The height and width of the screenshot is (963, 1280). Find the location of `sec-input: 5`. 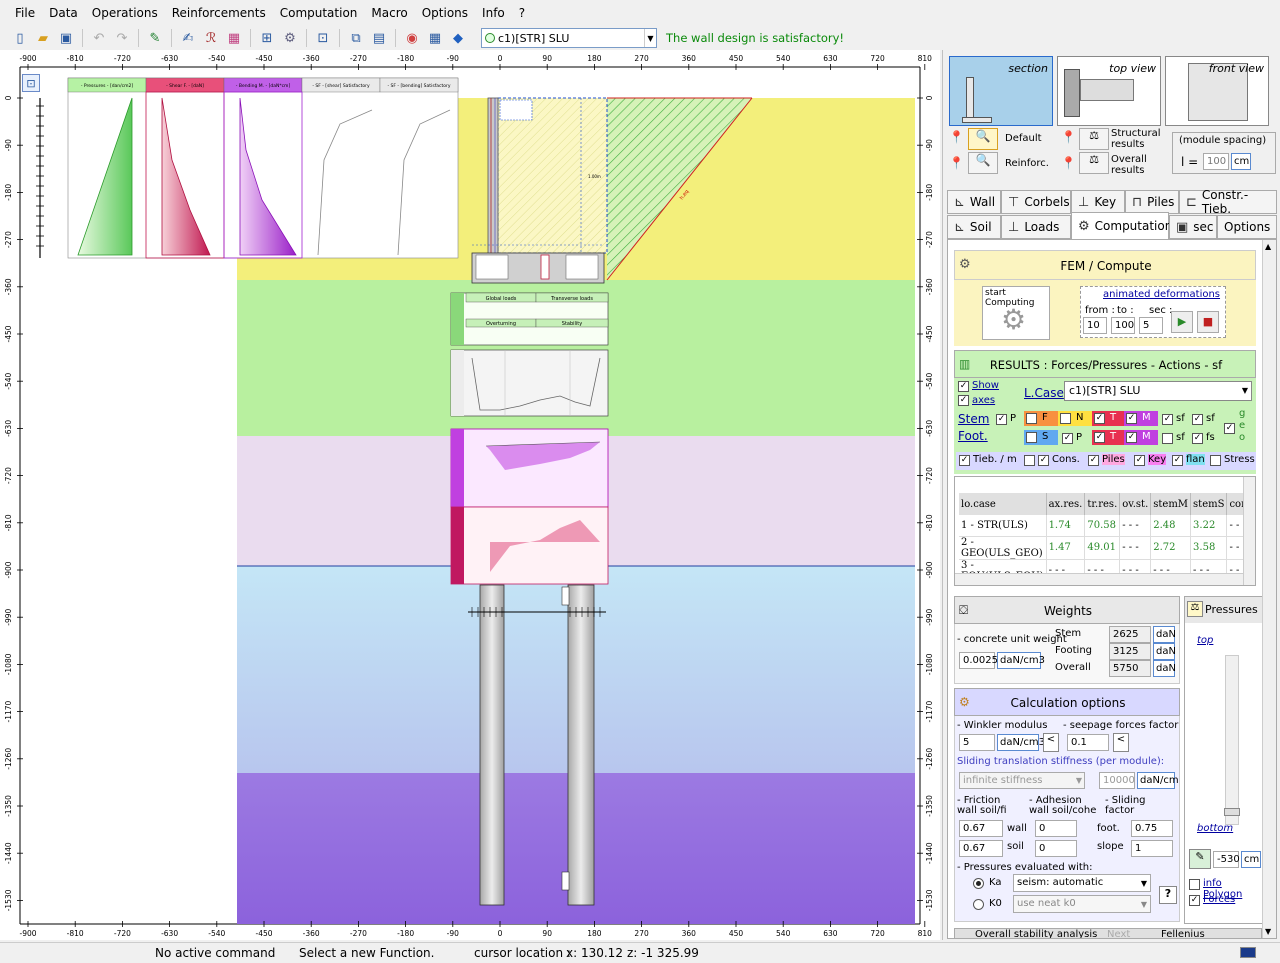

sec-input: 5 is located at coordinates (1151, 325).